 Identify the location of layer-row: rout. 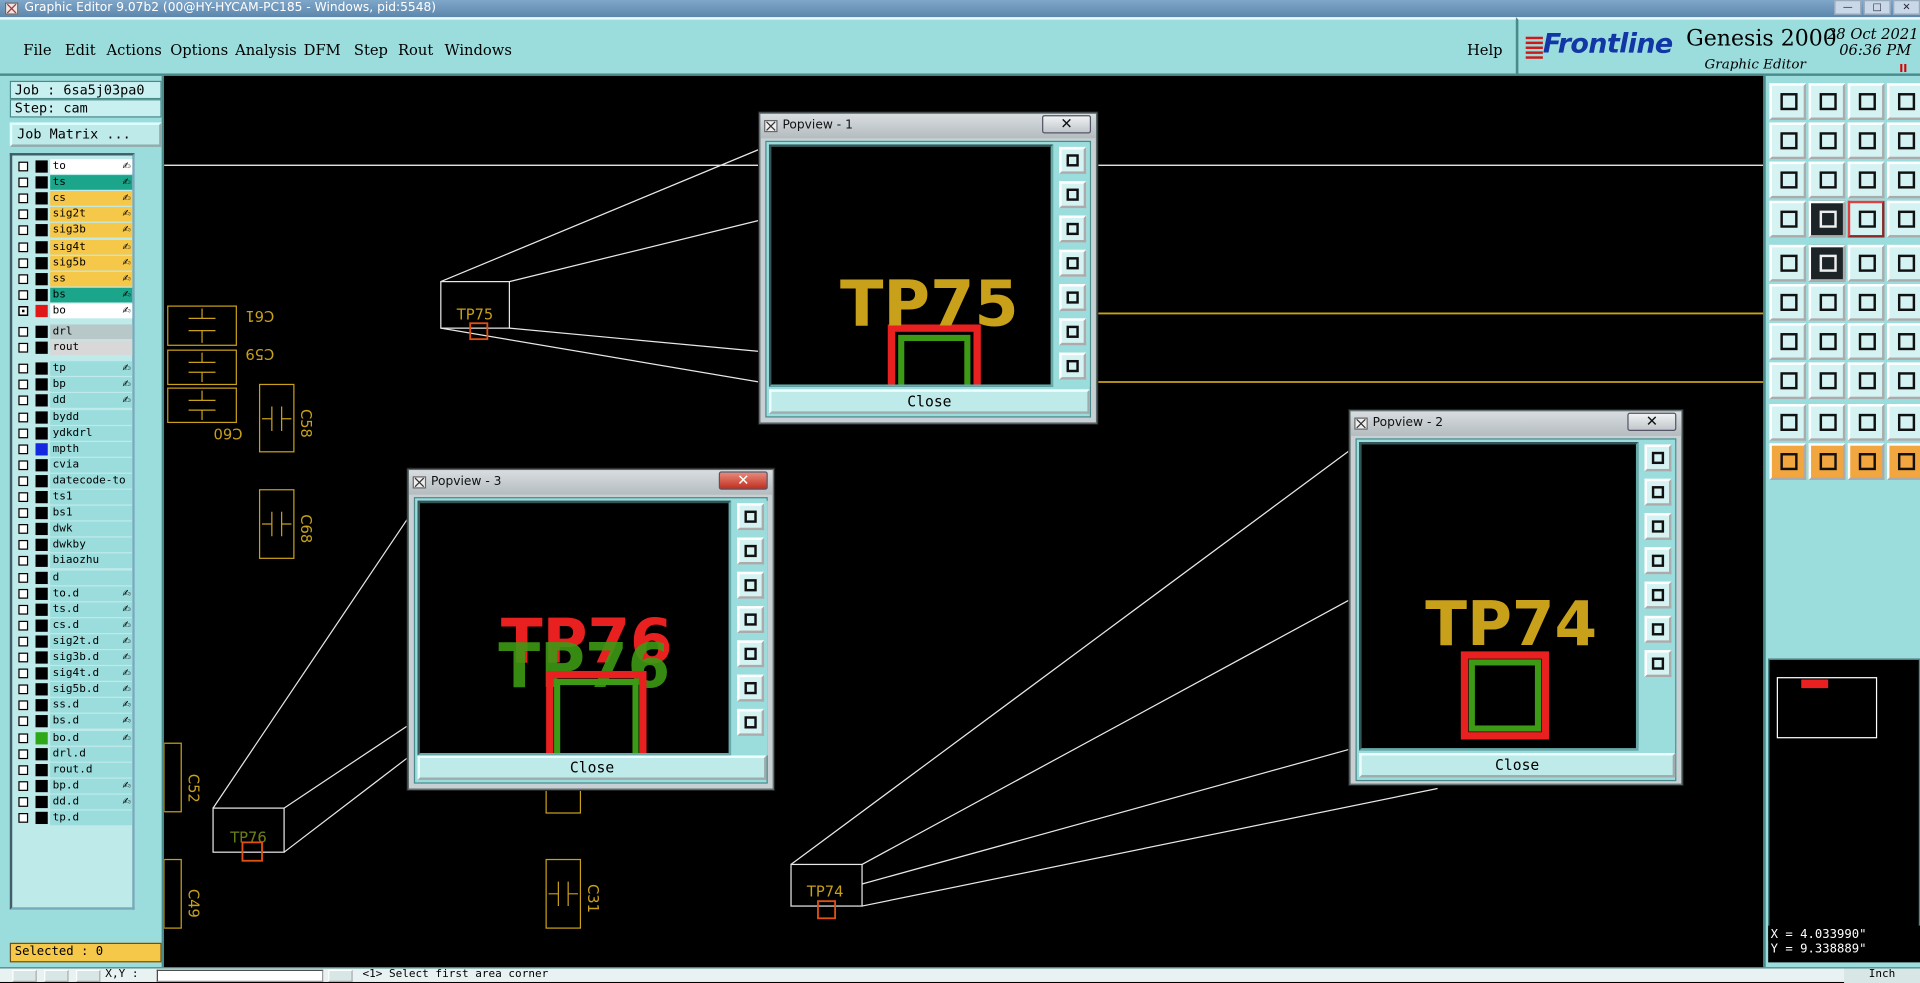
(74, 348).